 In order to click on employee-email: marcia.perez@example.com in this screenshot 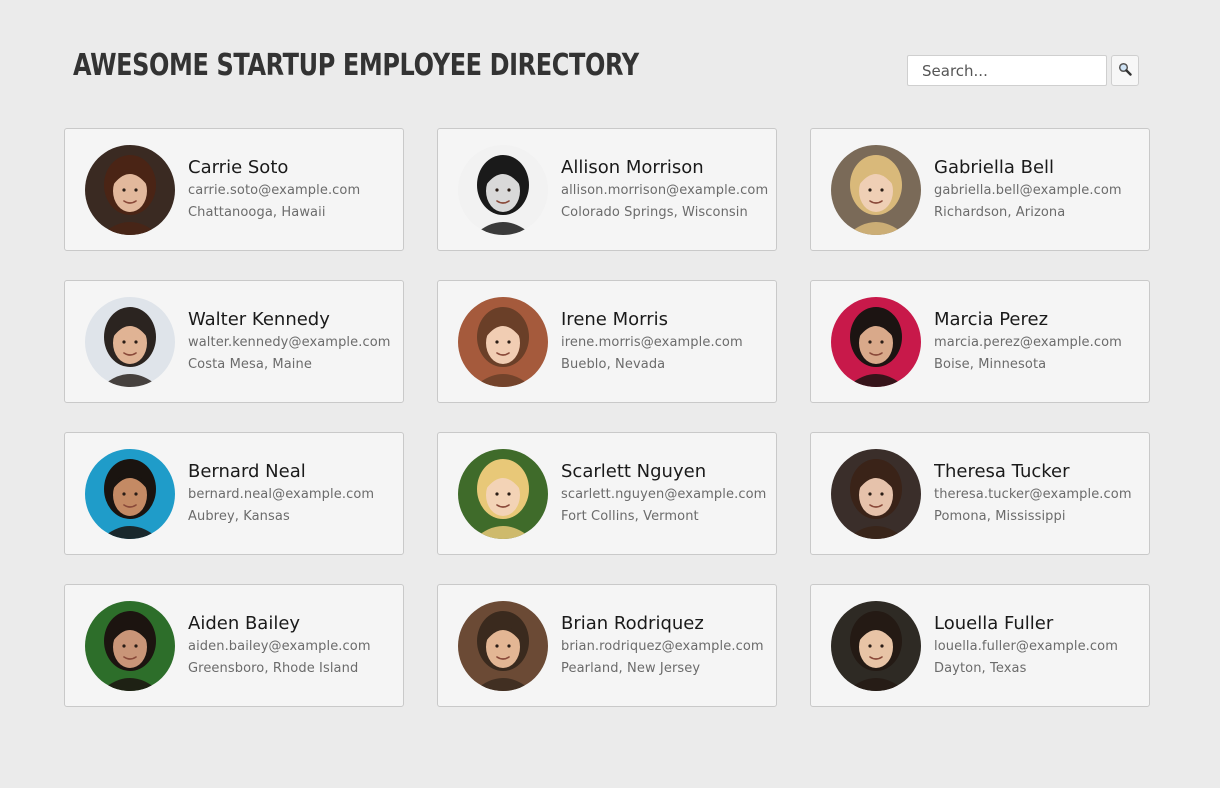, I will do `click(1028, 342)`.